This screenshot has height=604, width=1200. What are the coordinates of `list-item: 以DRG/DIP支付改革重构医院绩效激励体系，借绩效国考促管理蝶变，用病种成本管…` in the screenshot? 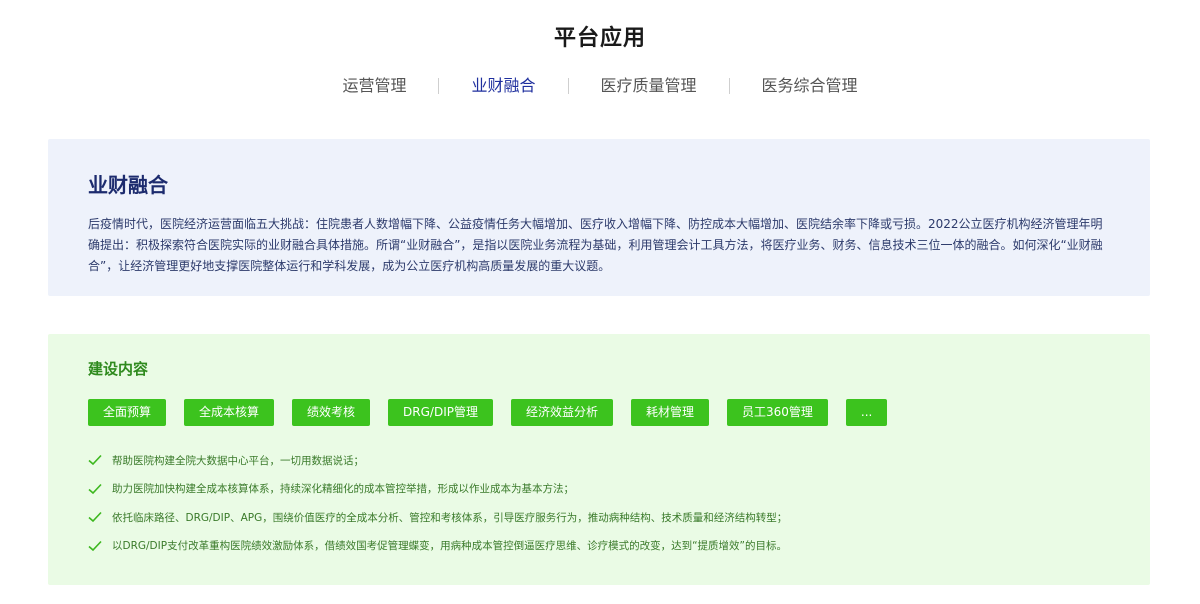 It's located at (599, 546).